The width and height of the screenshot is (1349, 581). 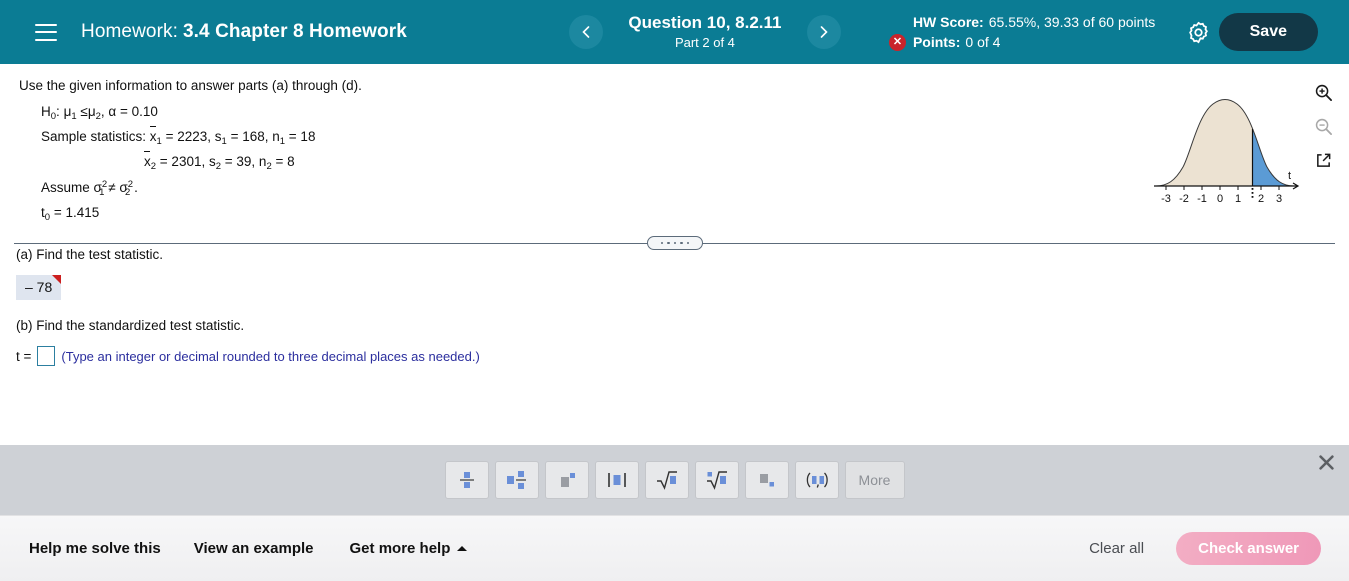 I want to click on question-part: Part 2 of 4, so click(x=704, y=42).